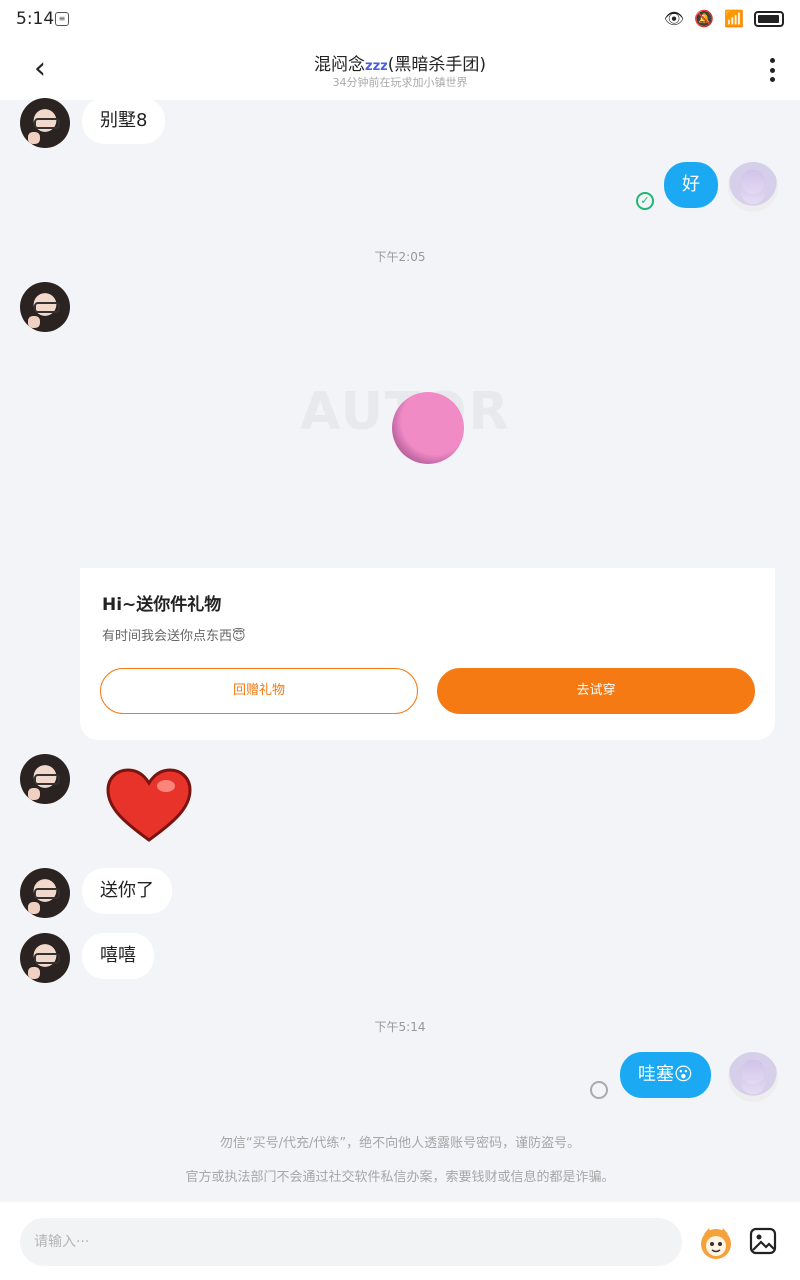 The image size is (800, 1280). I want to click on safety-notice: 勿信“买号/代充/代练”，绝不向他人透露账号密码，谨防盗号。, so click(400, 1143).